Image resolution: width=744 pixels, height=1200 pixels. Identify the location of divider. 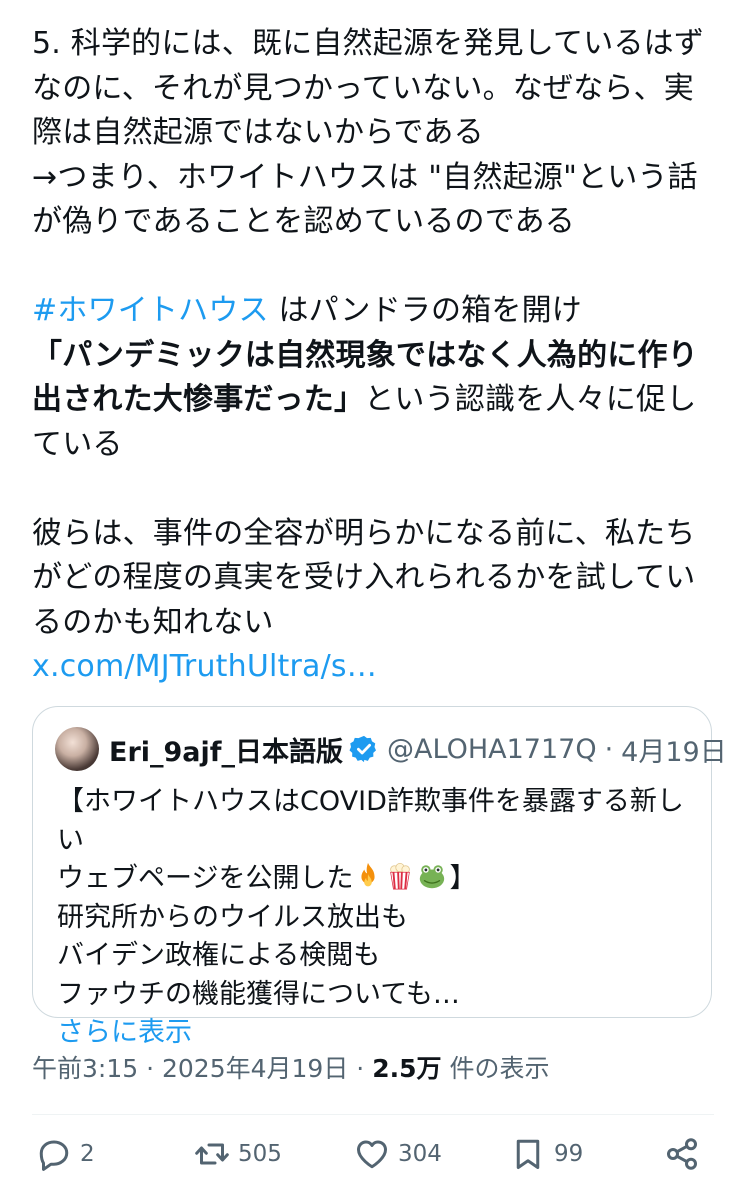
(373, 1114).